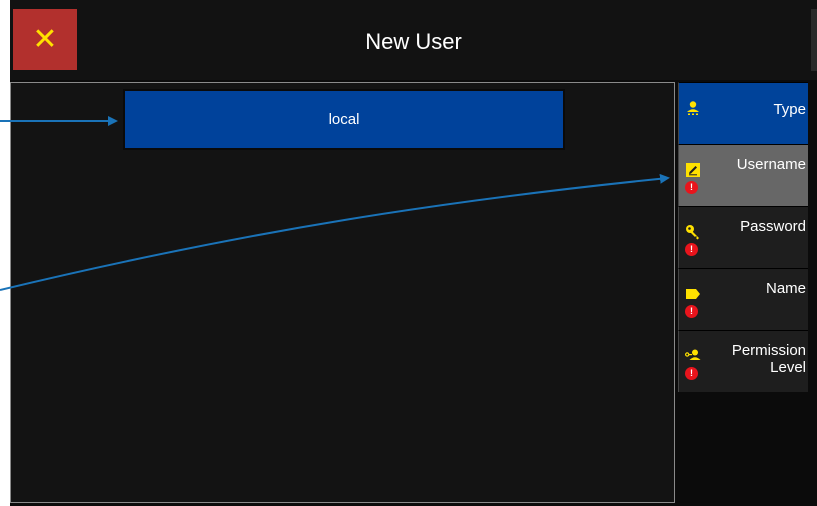 This screenshot has height=506, width=817. What do you see at coordinates (693, 294) in the screenshot?
I see `tag-icon` at bounding box center [693, 294].